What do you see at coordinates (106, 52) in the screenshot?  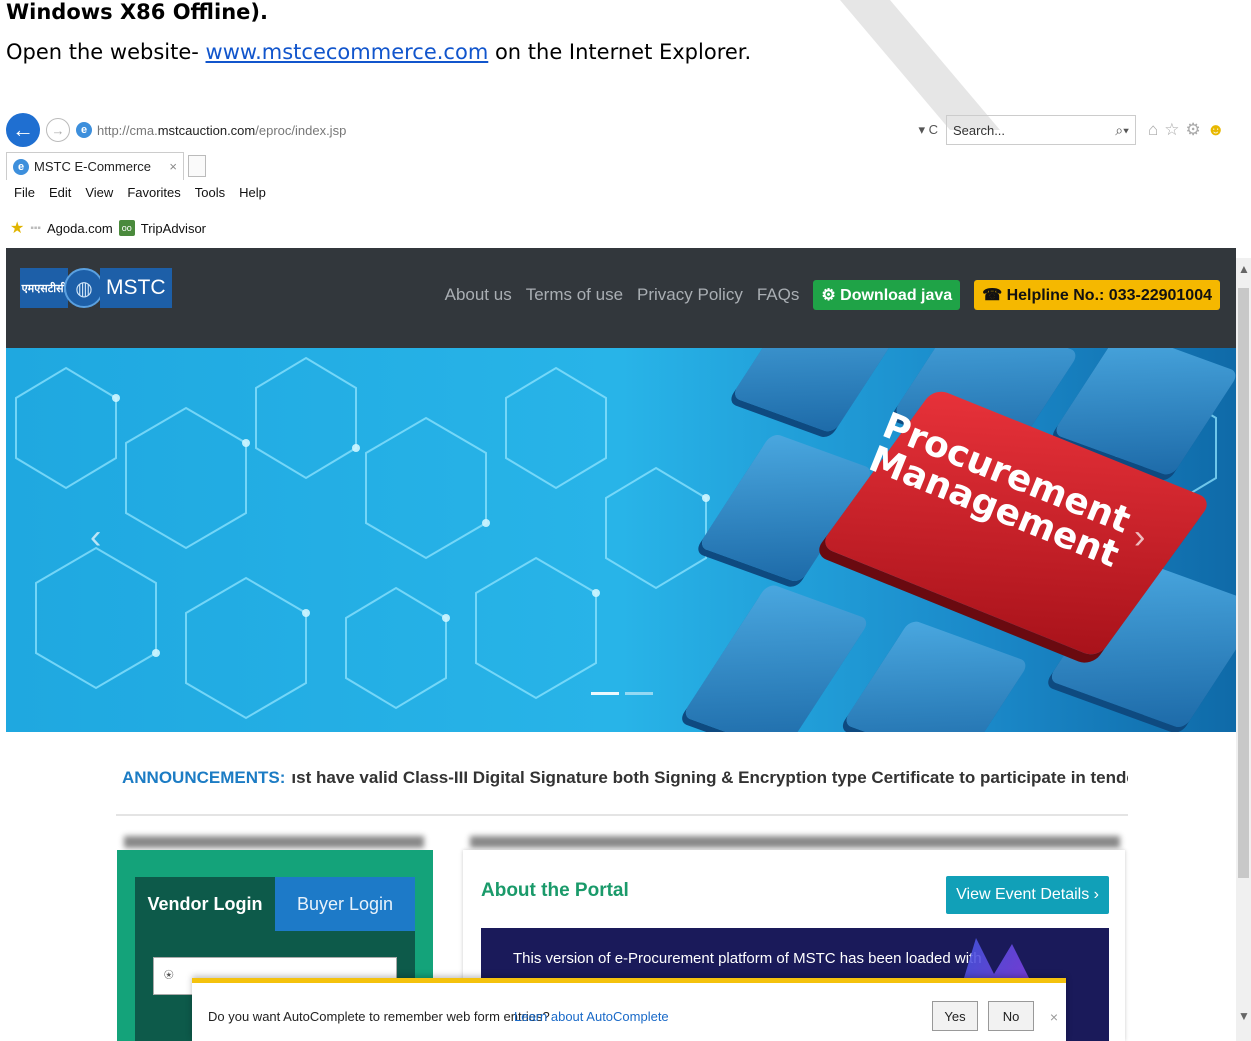 I see `instruction-prefix: Open the website-` at bounding box center [106, 52].